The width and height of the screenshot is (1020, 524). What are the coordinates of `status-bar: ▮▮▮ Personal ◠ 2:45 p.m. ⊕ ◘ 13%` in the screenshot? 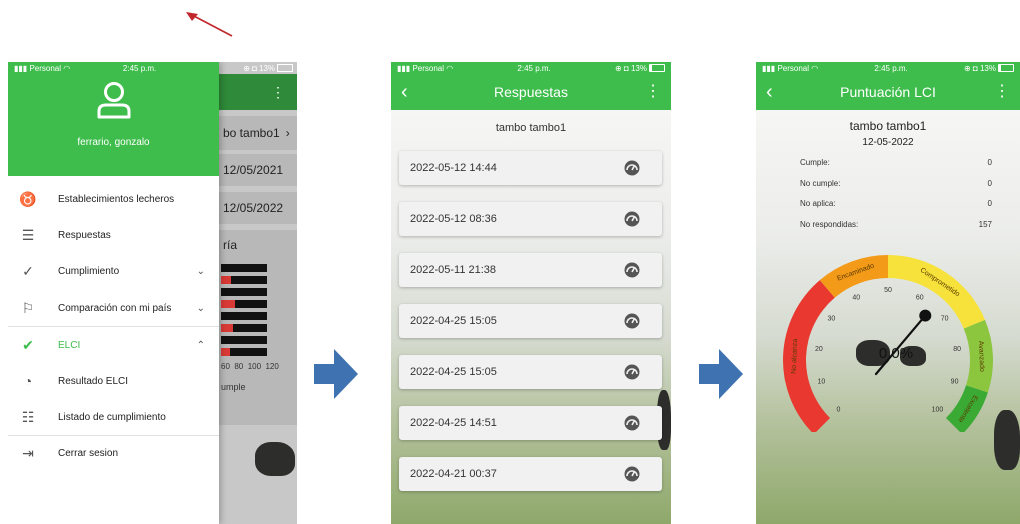 It's located at (888, 68).